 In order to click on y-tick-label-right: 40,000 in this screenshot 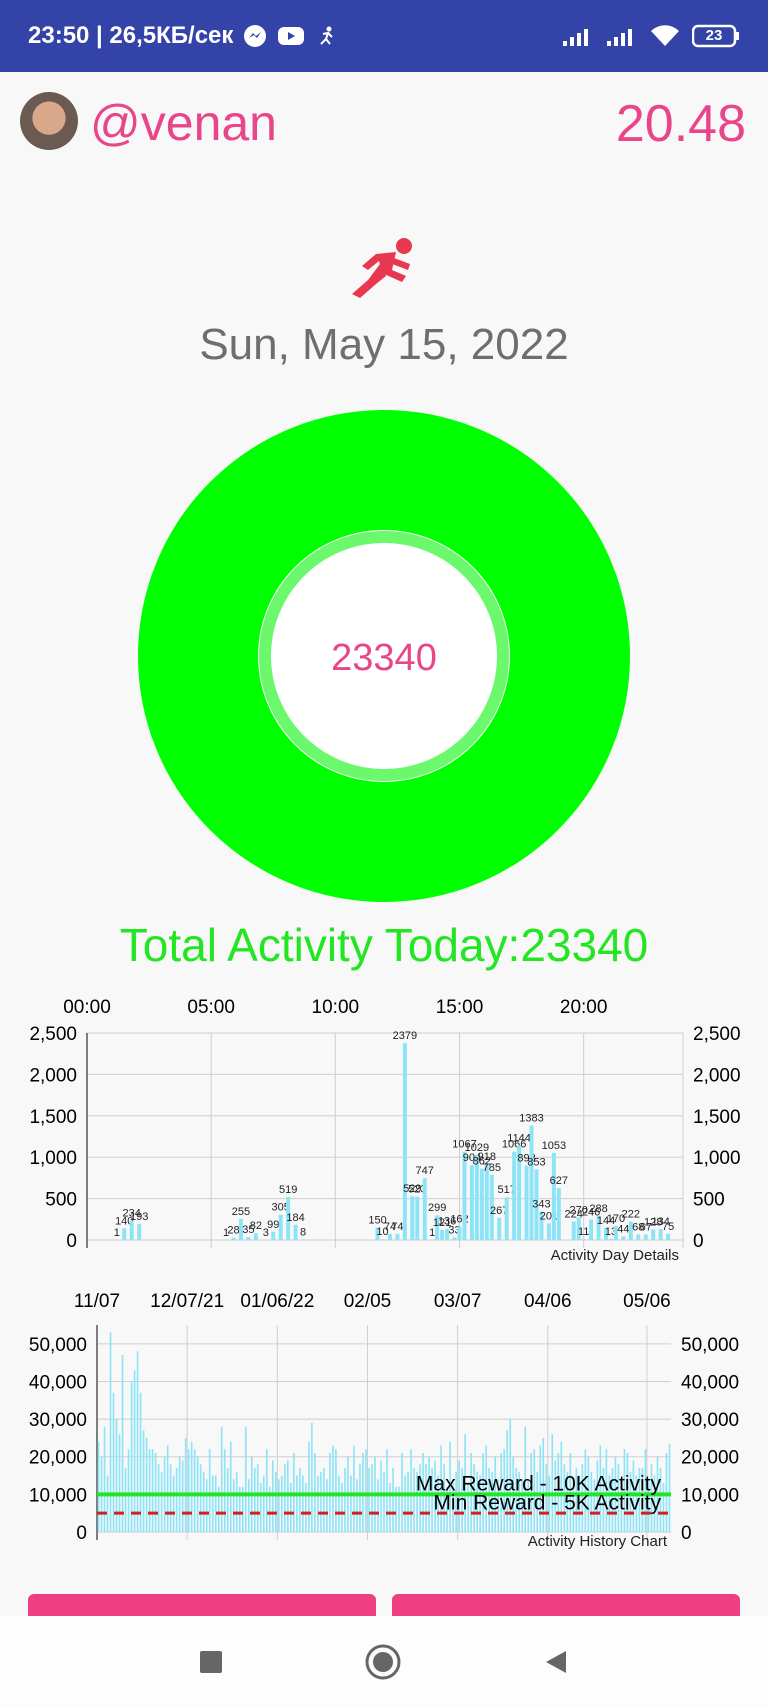, I will do `click(710, 1382)`.